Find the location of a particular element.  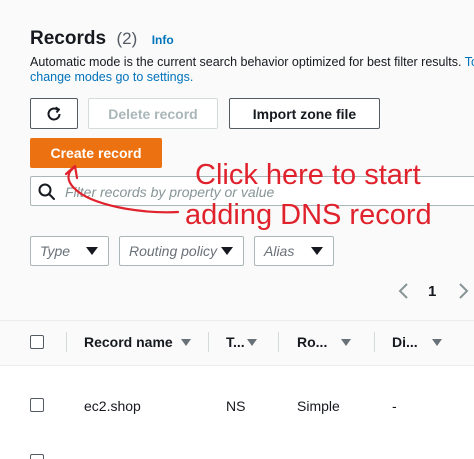

record-name-cell: ec2.shop is located at coordinates (112, 406).